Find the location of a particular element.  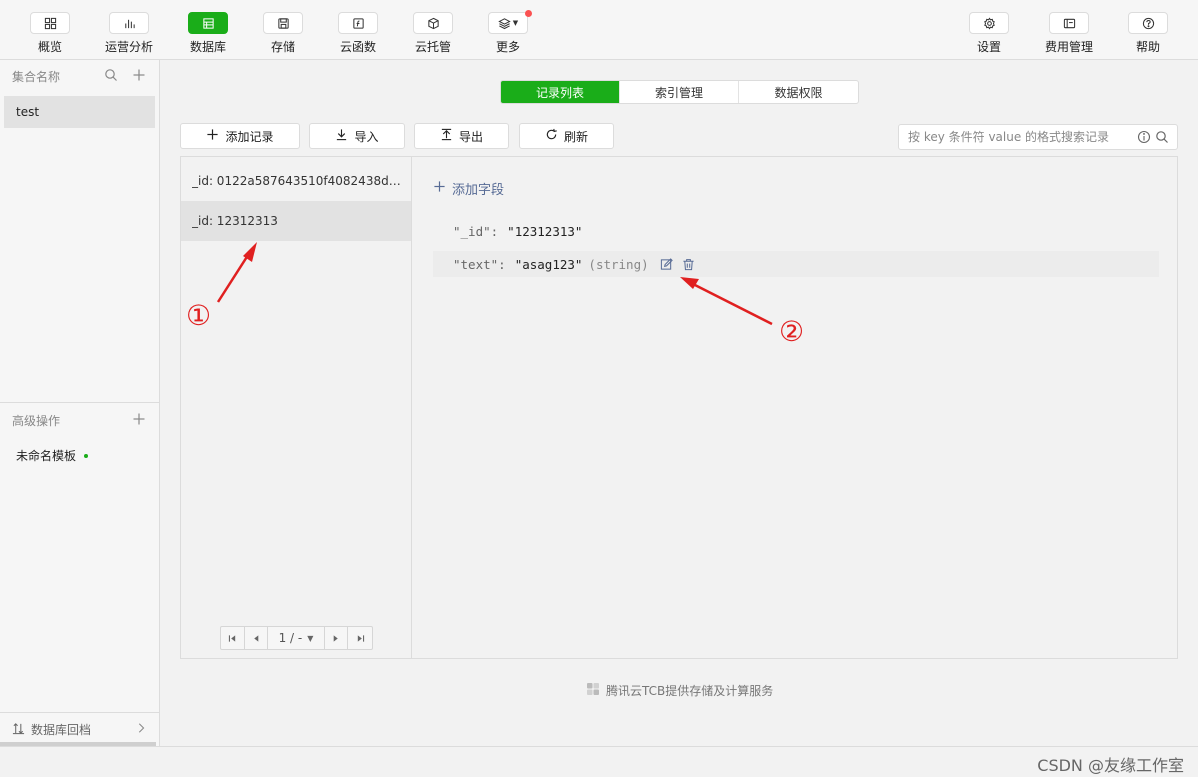

refresh-label: 刷新 is located at coordinates (575, 136).